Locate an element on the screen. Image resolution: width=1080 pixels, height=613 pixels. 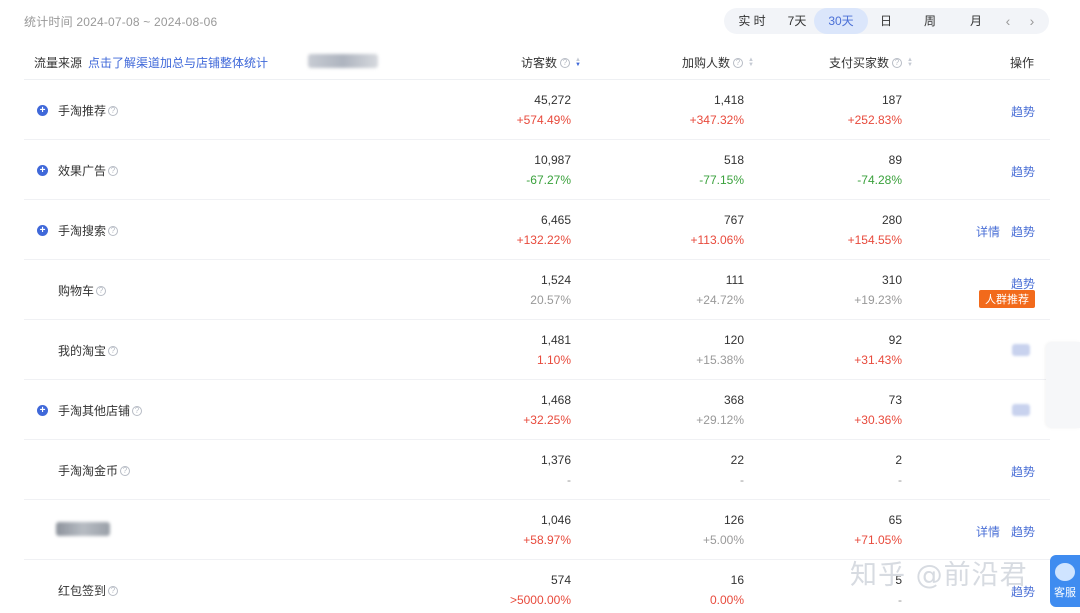
add-cart-value: 120 is located at coordinates (733, 340).